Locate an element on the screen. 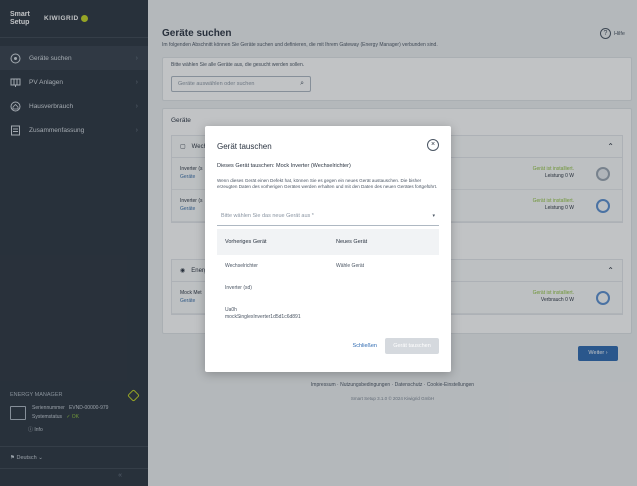 The height and width of the screenshot is (486, 637). previous-value-line2: mockSinglexInverter1d5d1c6d891 is located at coordinates (263, 317).